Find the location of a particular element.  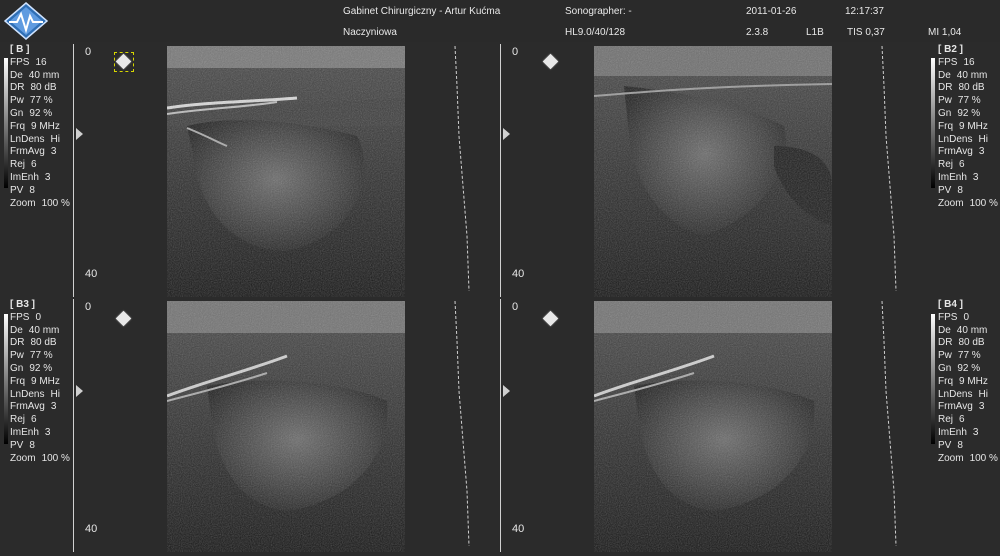

clinic-name: Gabinet Chirurgiczny - Artur Kućma is located at coordinates (422, 11).